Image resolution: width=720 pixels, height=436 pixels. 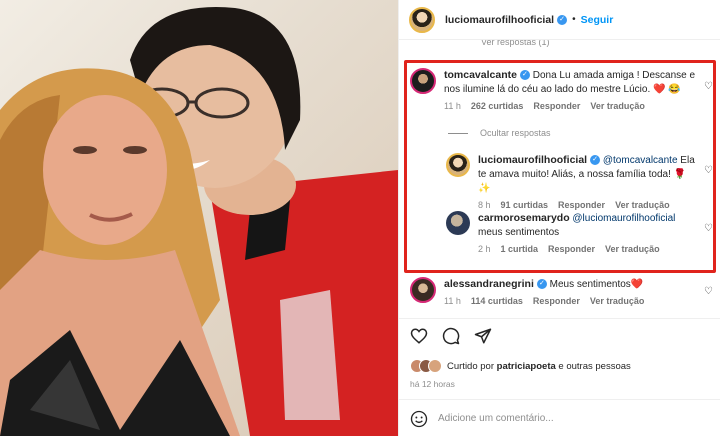 I want to click on comment-meta: 11 h 262 curtidas Responder Ver tradução, so click(x=574, y=106).